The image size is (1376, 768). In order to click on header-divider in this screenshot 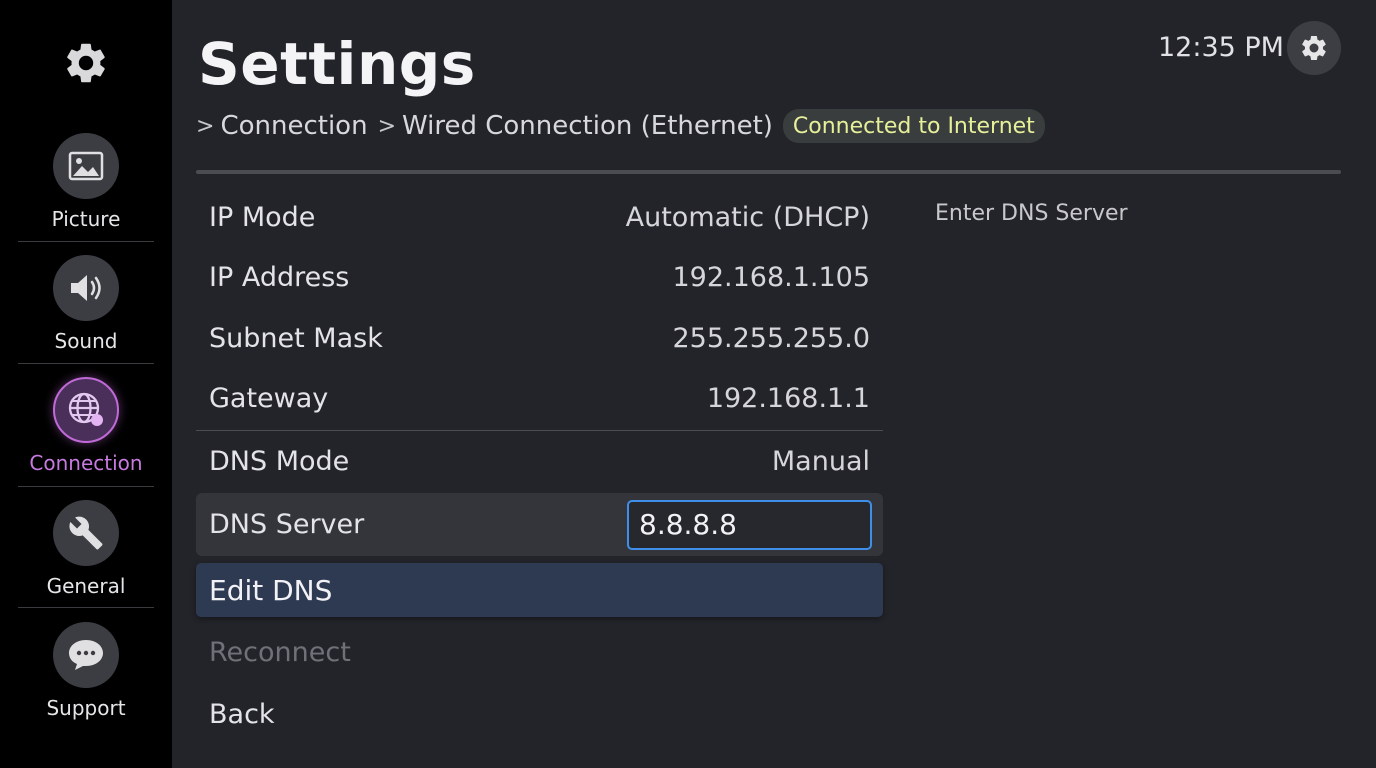, I will do `click(768, 172)`.